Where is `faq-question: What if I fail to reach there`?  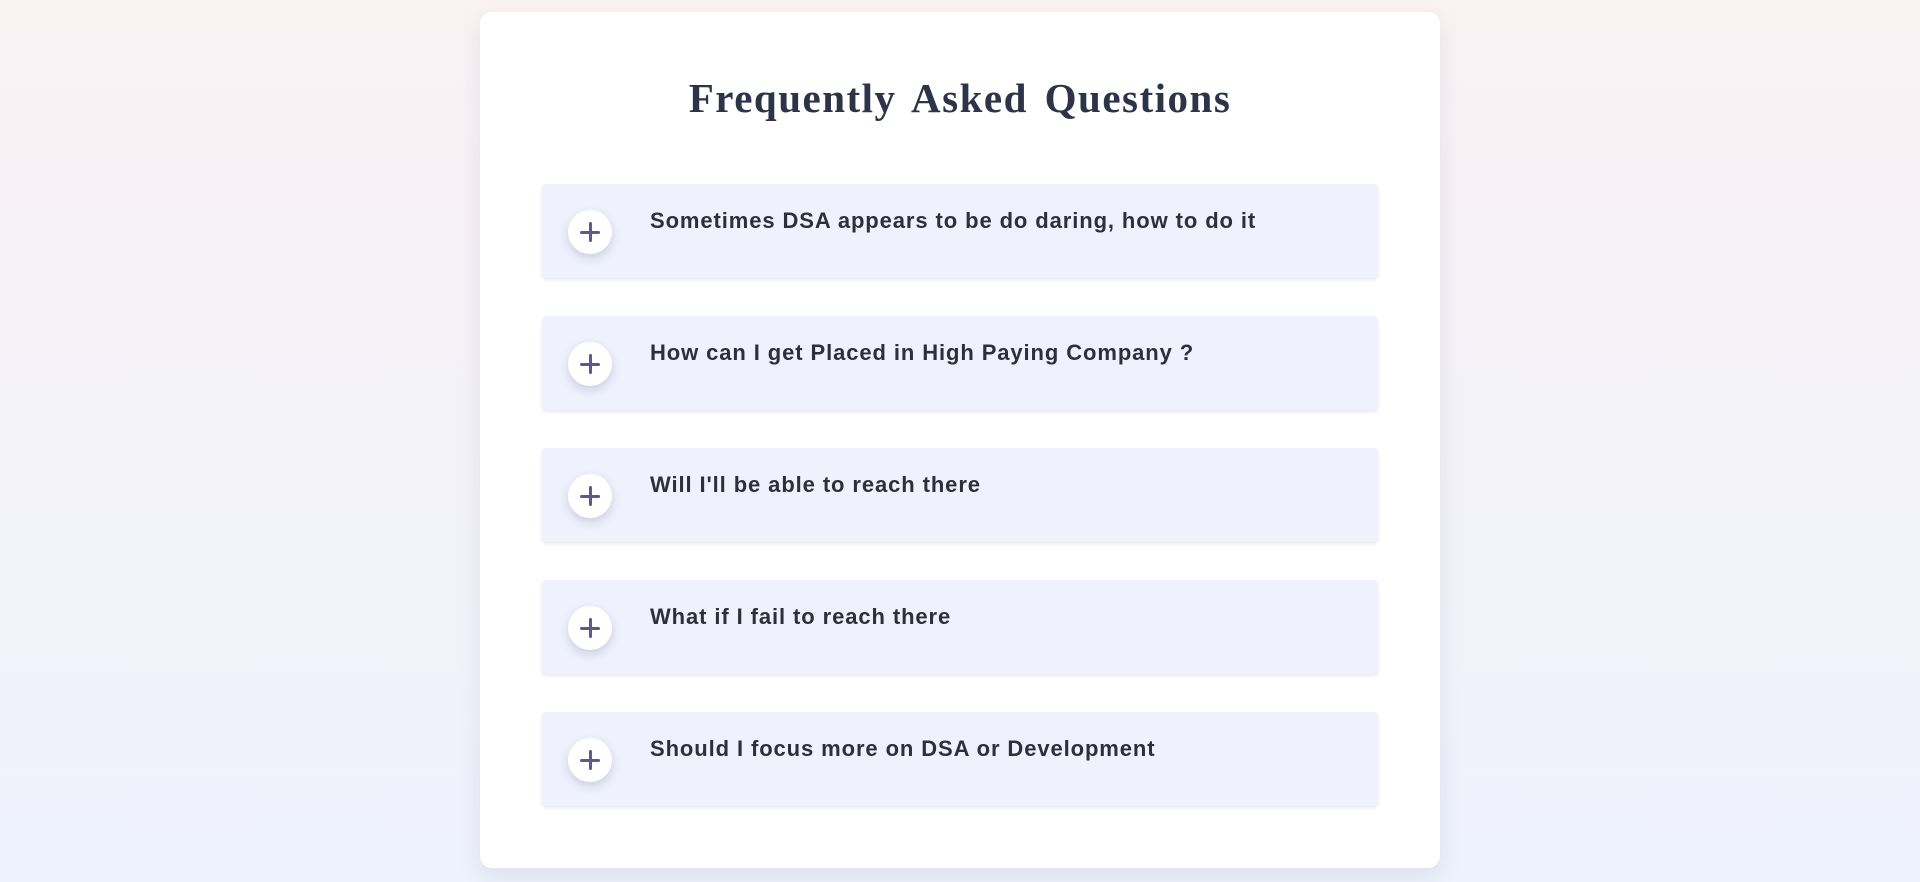 faq-question: What if I fail to reach there is located at coordinates (801, 616).